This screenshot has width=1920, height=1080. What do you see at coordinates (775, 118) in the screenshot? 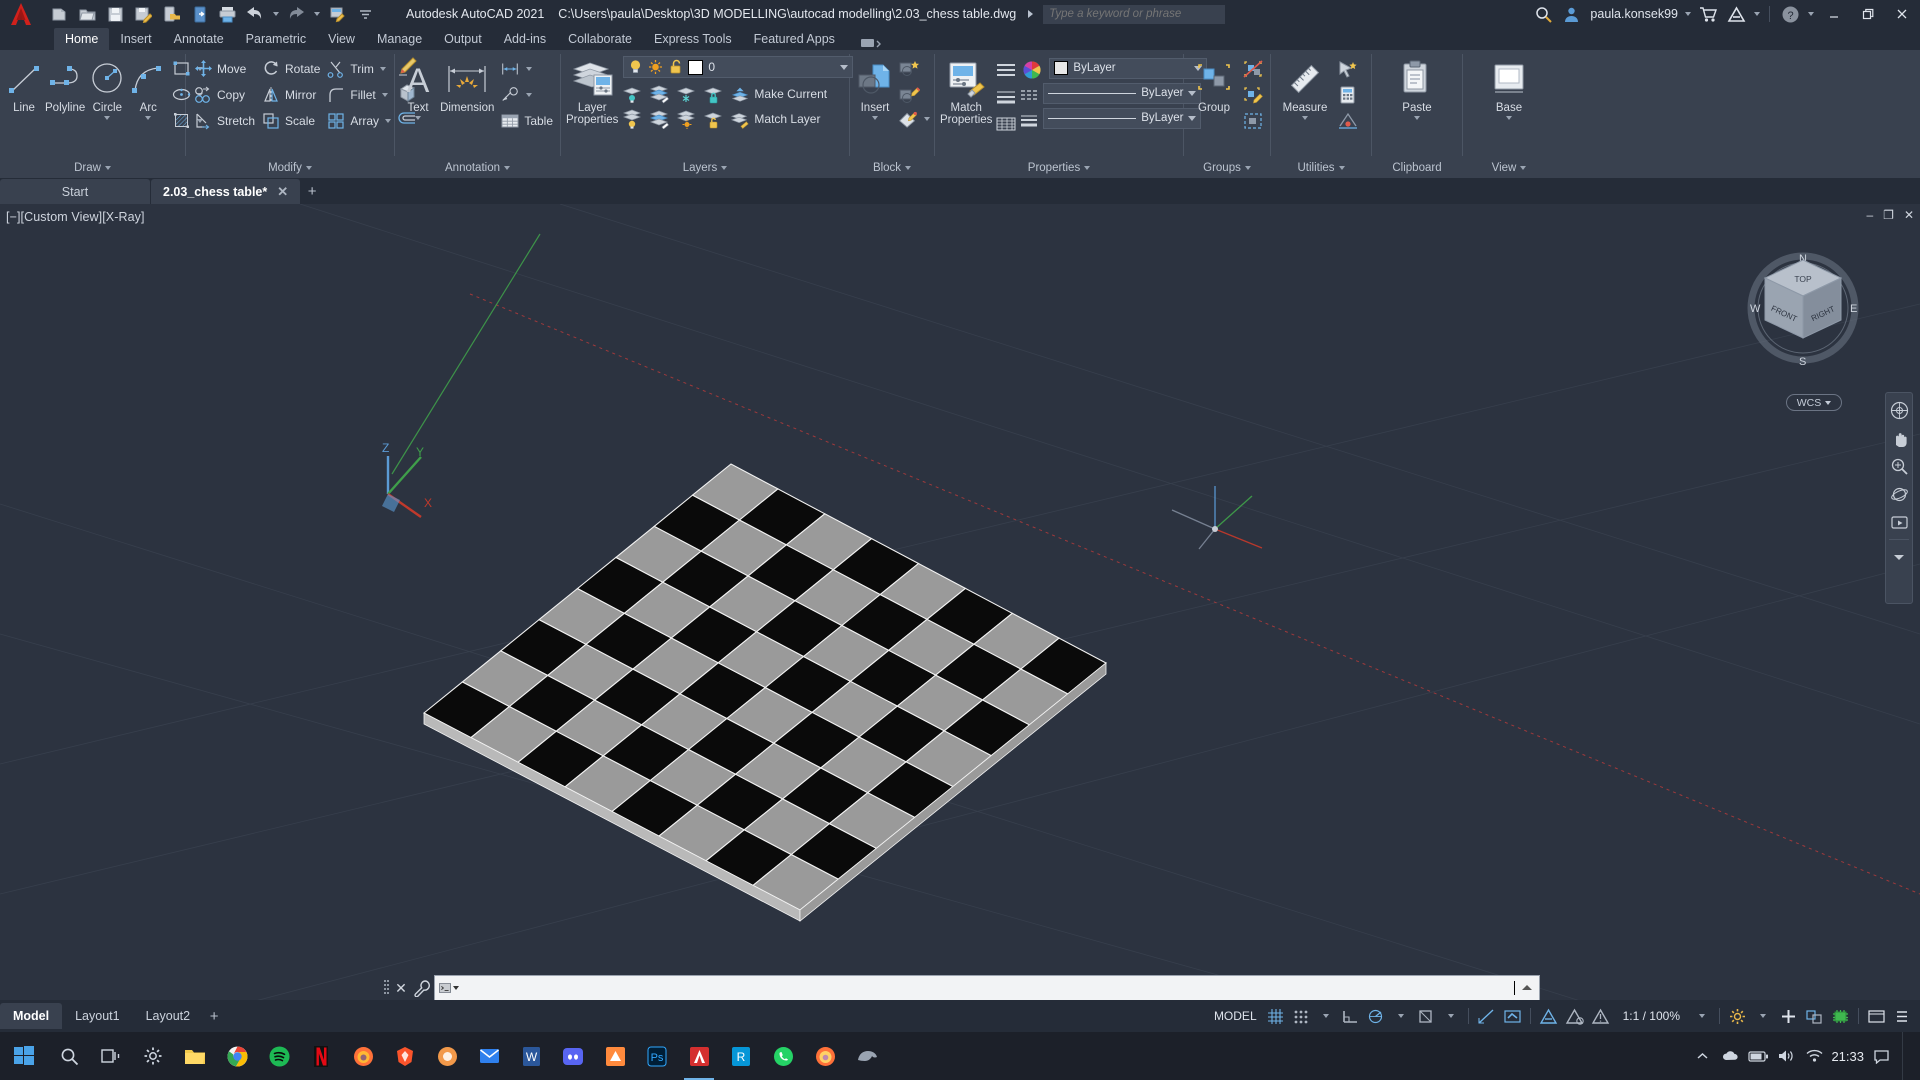
I see `match-layer-button: Match Layer` at bounding box center [775, 118].